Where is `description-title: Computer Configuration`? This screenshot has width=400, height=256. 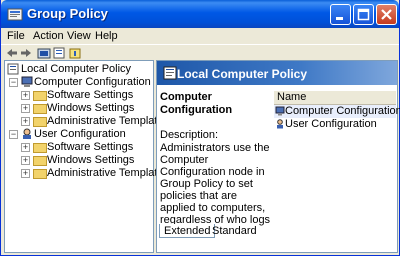 description-title: Computer Configuration is located at coordinates (196, 103).